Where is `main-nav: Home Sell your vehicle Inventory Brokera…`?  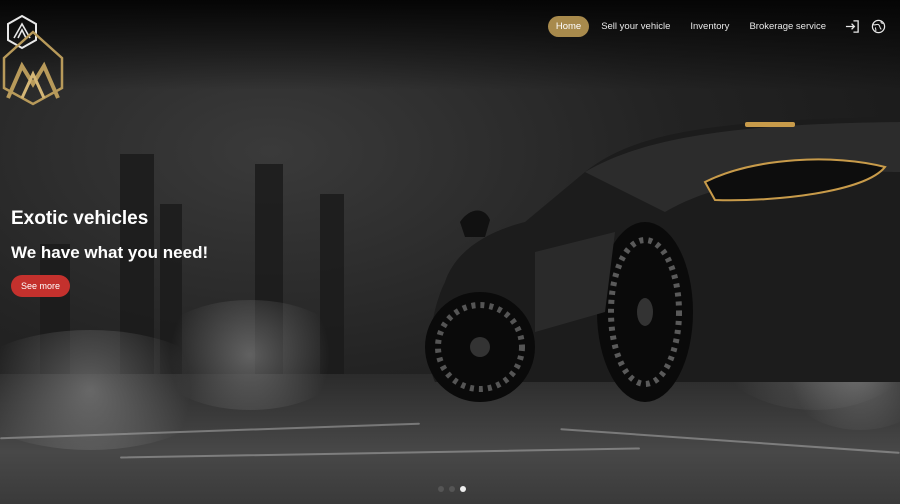 main-nav: Home Sell your vehicle Inventory Brokera… is located at coordinates (715, 26).